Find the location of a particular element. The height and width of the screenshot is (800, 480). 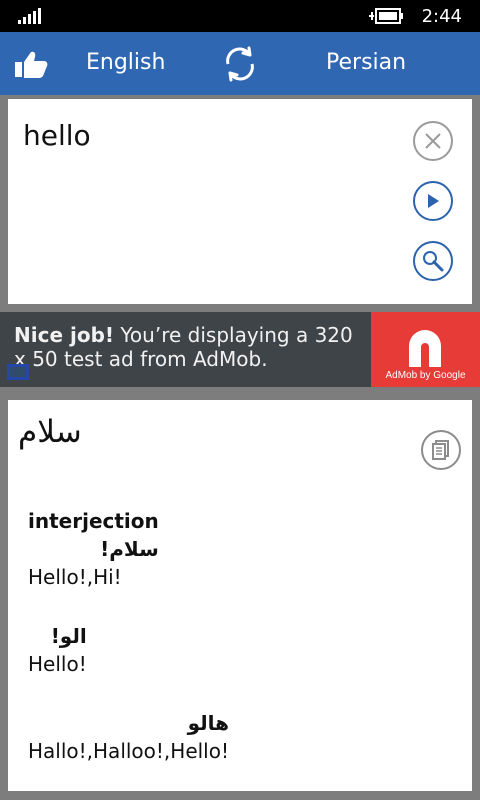

copy-icon is located at coordinates (440, 450).